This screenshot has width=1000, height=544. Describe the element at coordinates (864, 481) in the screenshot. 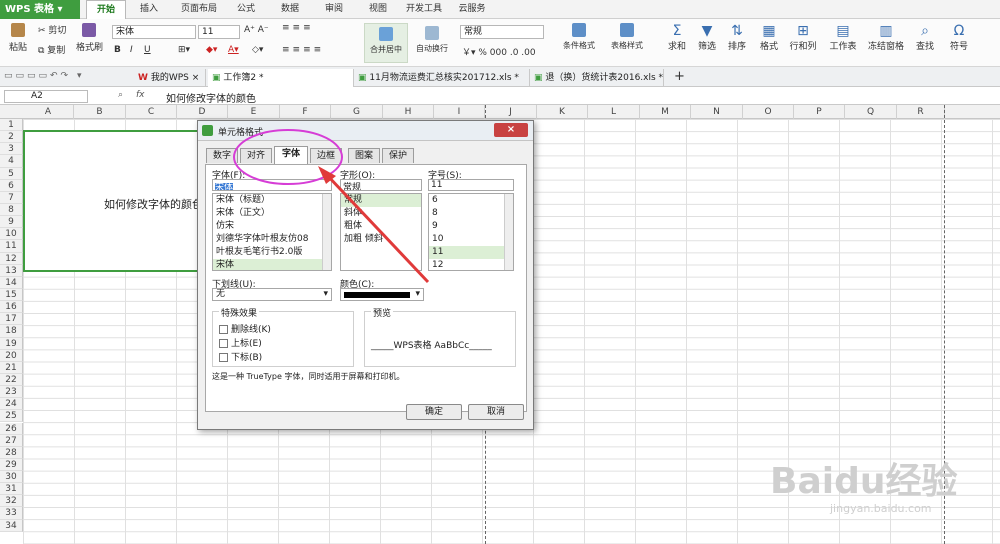

I see `watermark-logo: Baidu经验` at that location.